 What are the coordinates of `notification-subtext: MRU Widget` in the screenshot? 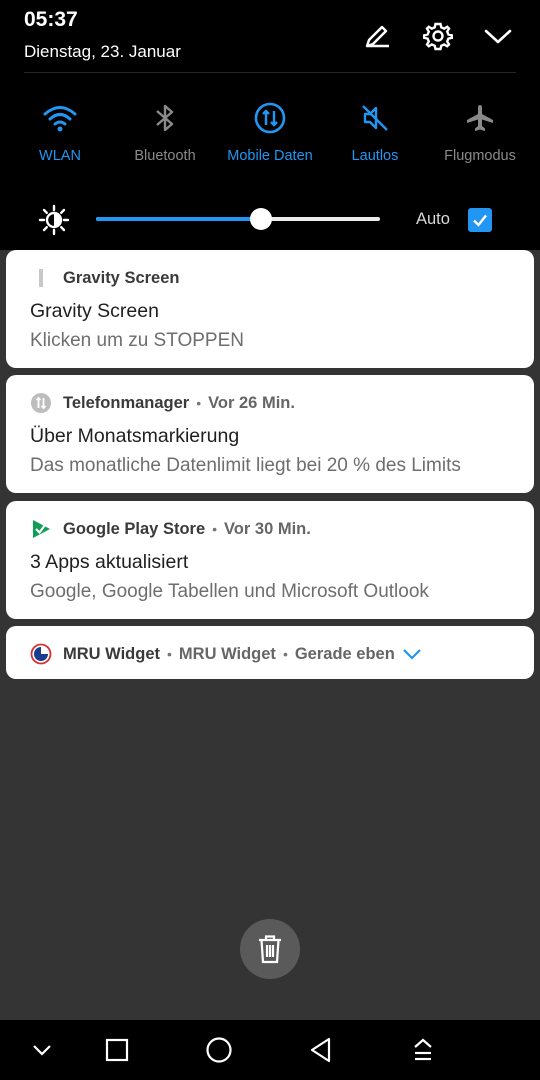 It's located at (227, 653).